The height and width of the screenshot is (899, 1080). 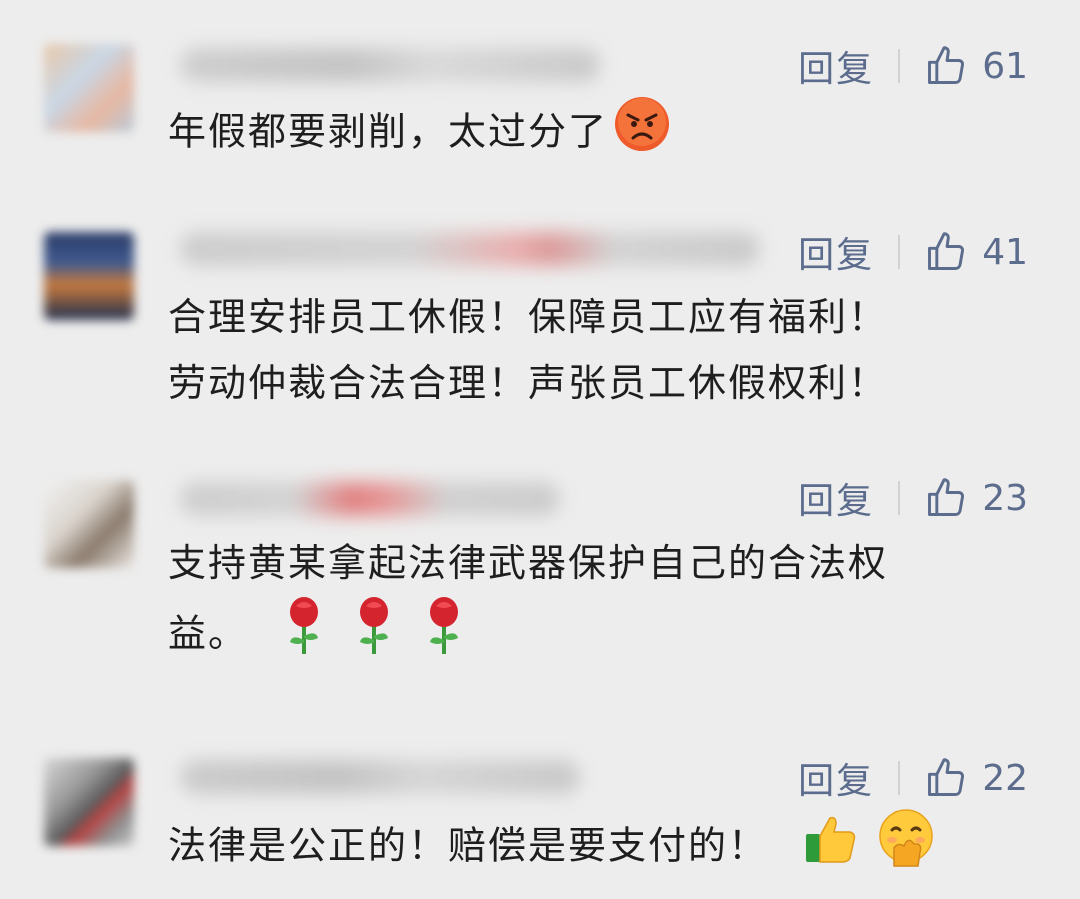 What do you see at coordinates (528, 317) in the screenshot?
I see `comment-text-line: 合理安排员工休假！保障员工应有福利！` at bounding box center [528, 317].